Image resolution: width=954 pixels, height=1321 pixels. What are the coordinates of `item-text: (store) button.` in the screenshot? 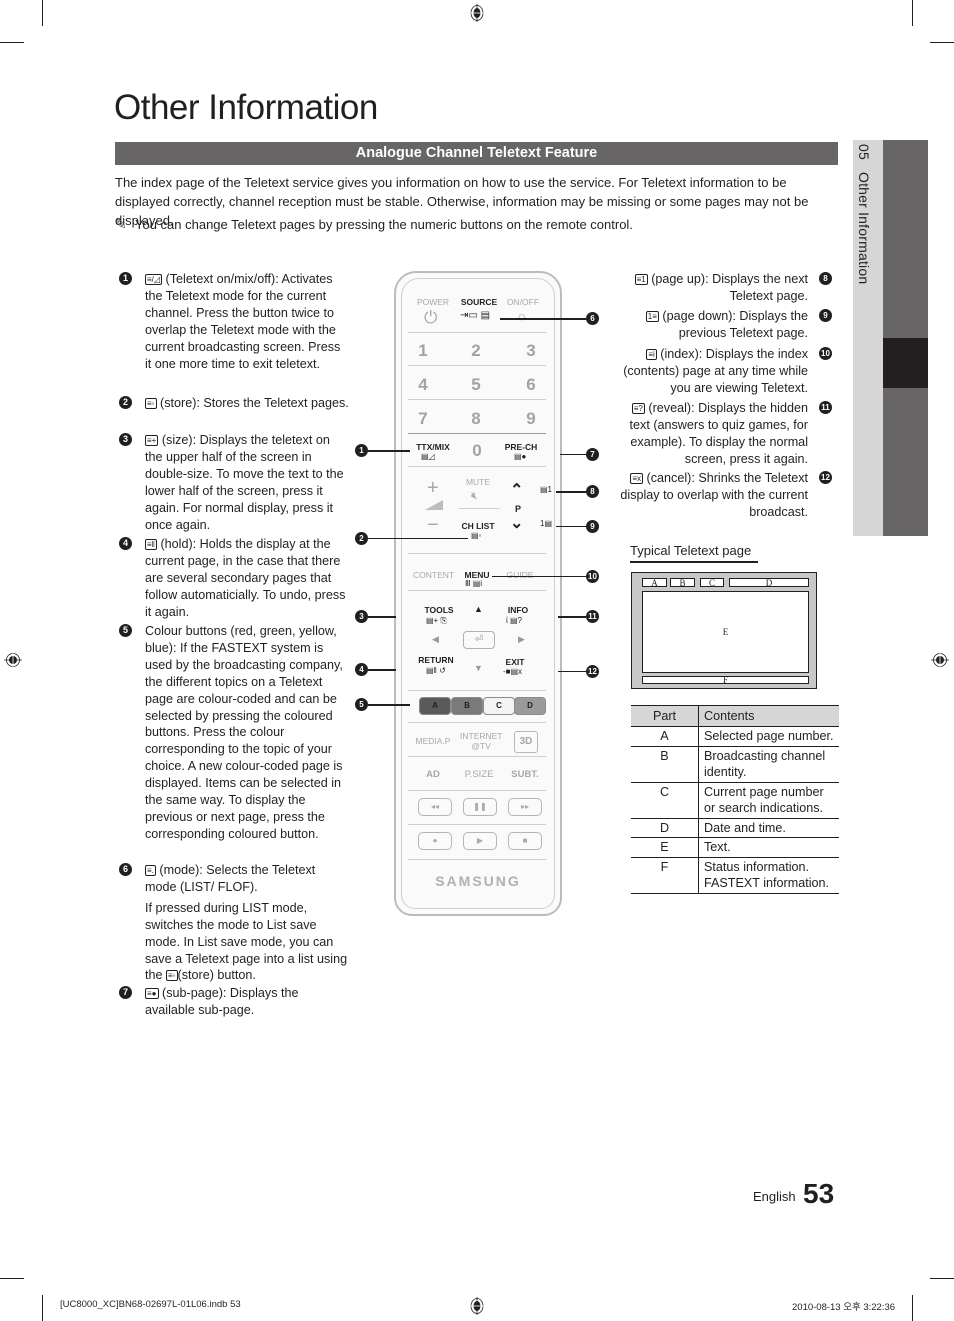 It's located at (216, 975).